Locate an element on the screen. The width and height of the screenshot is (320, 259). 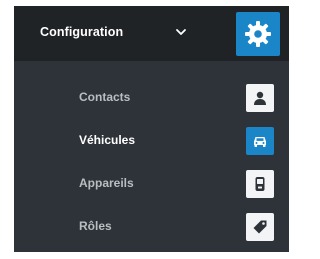
gear-icon is located at coordinates (258, 34).